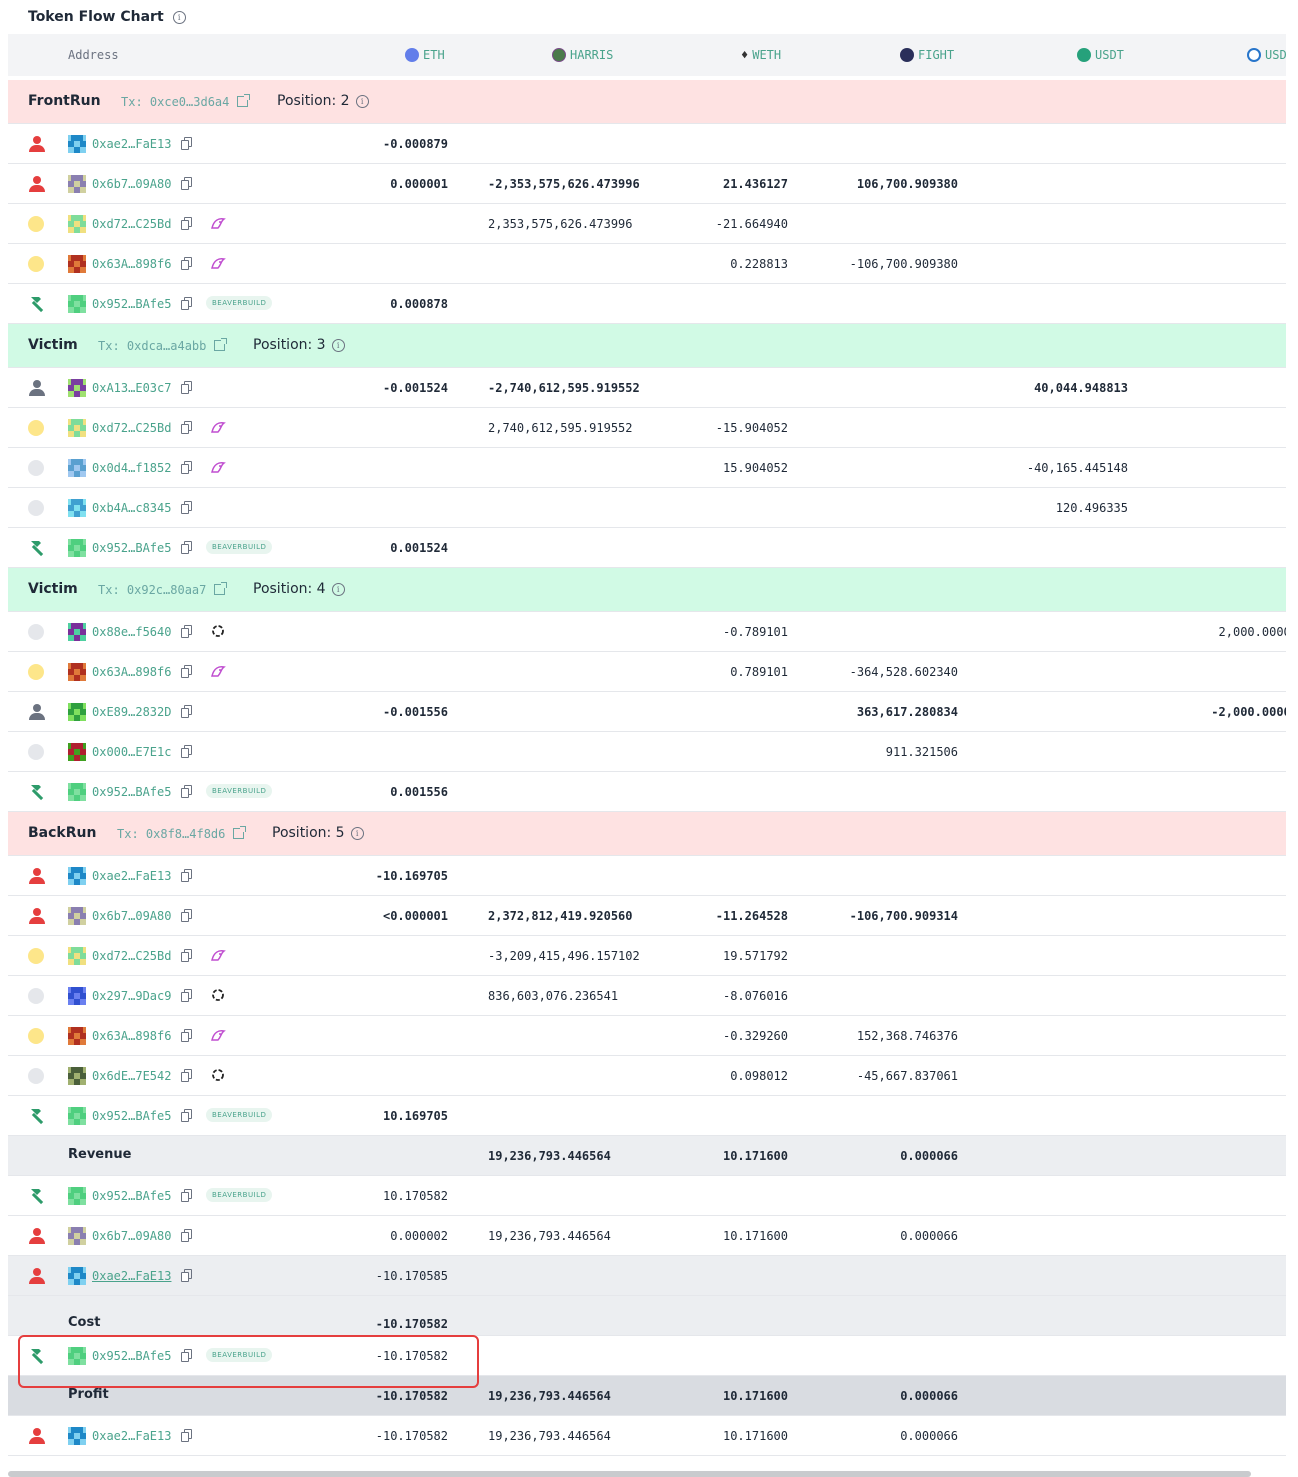 The height and width of the screenshot is (1477, 1298). Describe the element at coordinates (755, 1036) in the screenshot. I see `value-cell: -0.329260` at that location.